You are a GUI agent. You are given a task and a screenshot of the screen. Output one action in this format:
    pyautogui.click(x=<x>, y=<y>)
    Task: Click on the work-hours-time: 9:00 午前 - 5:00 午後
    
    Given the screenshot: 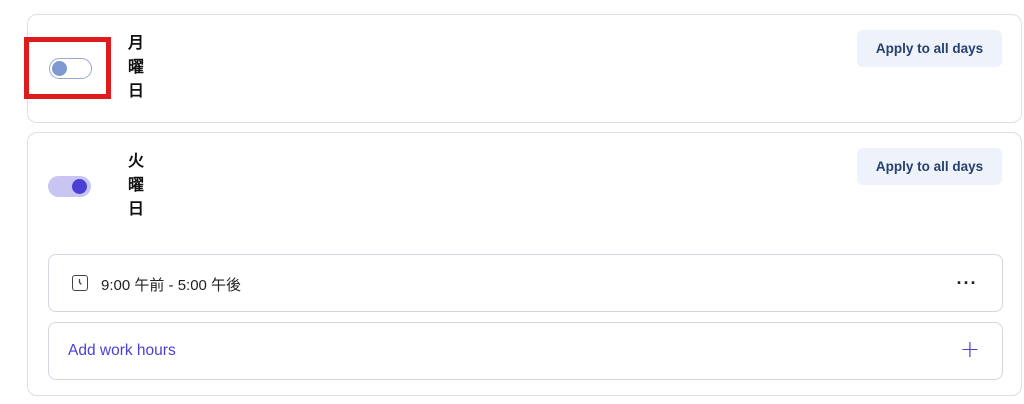 What is the action you would take?
    pyautogui.click(x=171, y=285)
    